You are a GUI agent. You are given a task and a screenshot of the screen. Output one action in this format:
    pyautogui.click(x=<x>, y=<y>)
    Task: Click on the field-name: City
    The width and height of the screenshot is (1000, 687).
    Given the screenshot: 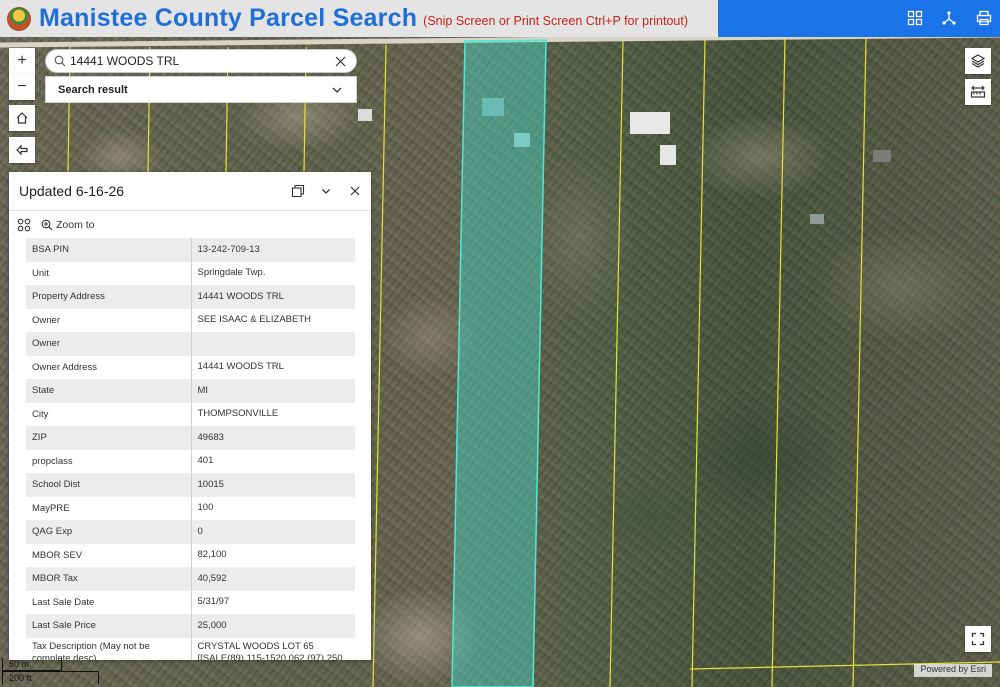 What is the action you would take?
    pyautogui.click(x=109, y=414)
    